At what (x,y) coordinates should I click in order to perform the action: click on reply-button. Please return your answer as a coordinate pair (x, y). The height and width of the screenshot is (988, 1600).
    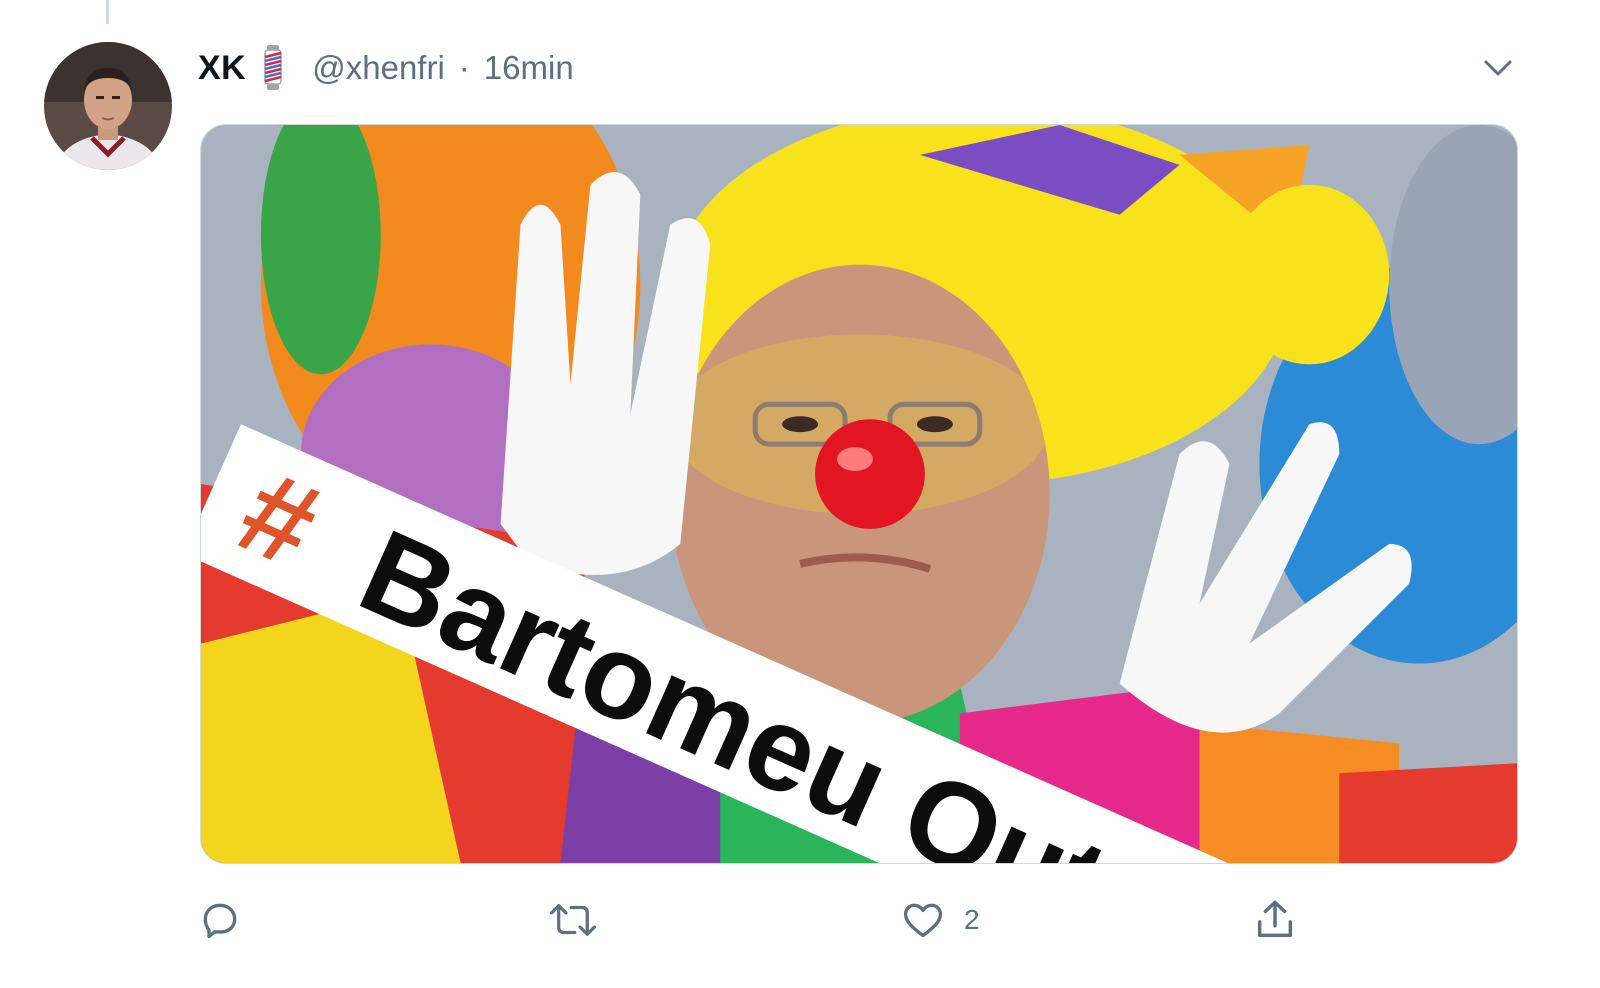
    Looking at the image, I should click on (229, 920).